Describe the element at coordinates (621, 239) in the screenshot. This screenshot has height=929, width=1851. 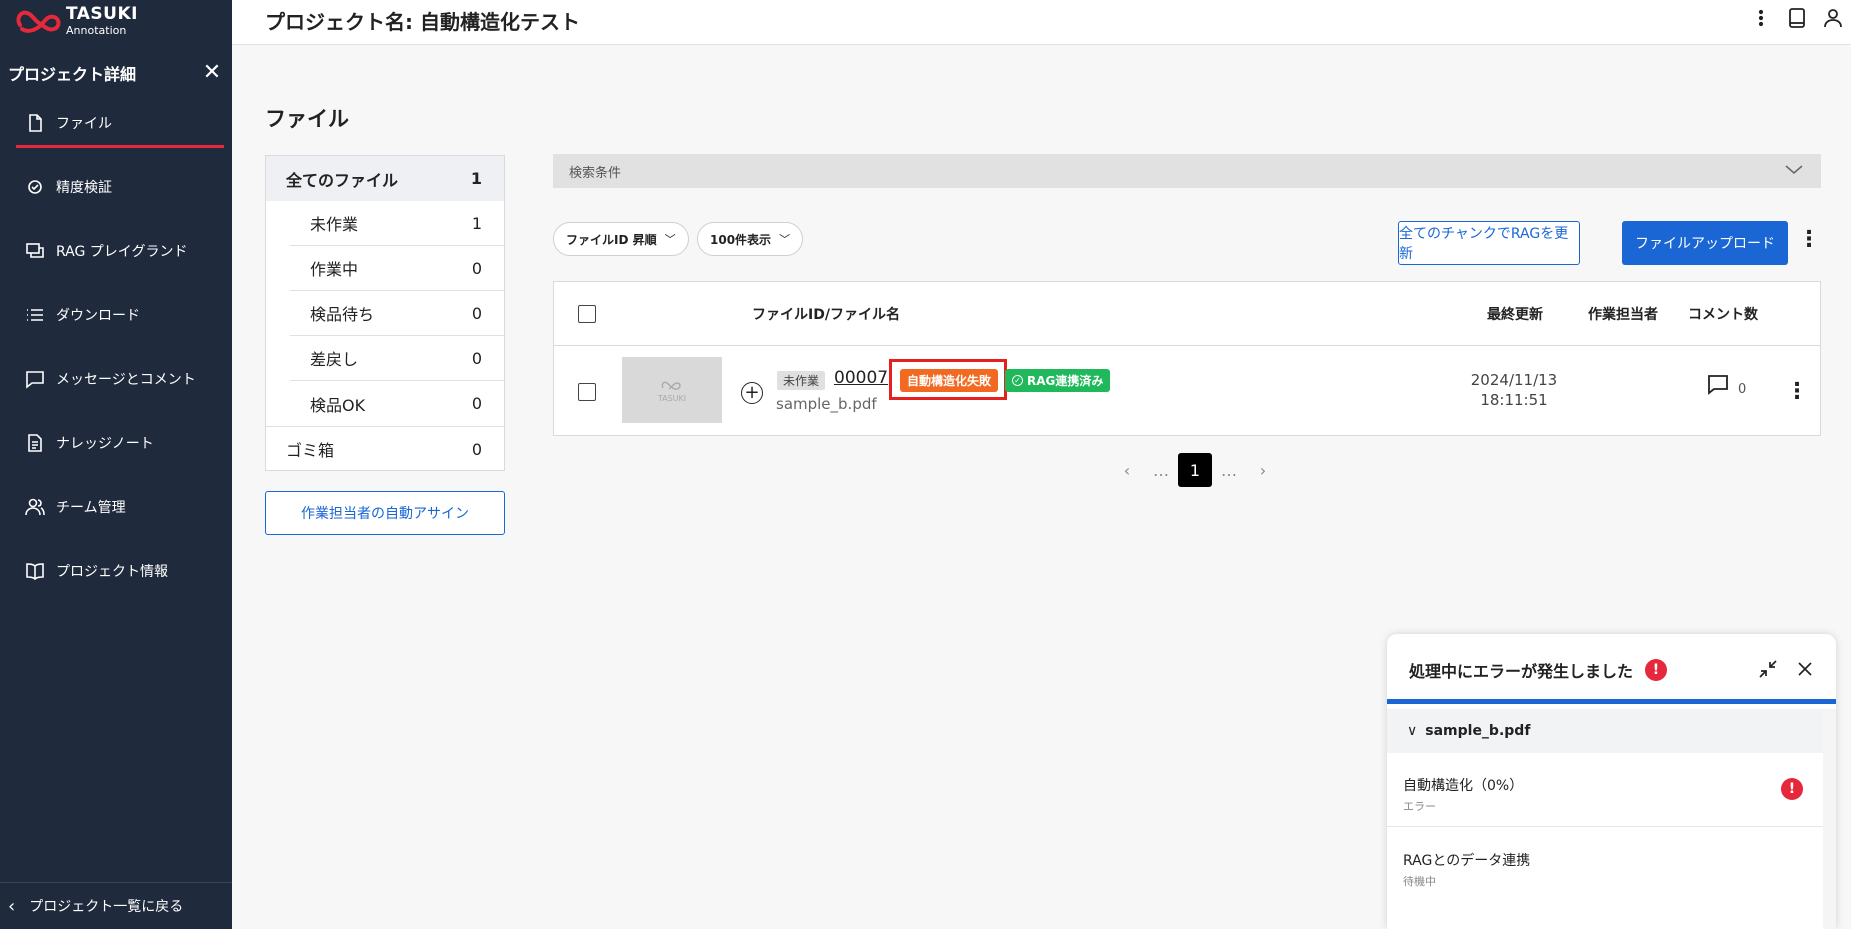
I see `sort-select: ファイルID 昇順 ﹀` at that location.